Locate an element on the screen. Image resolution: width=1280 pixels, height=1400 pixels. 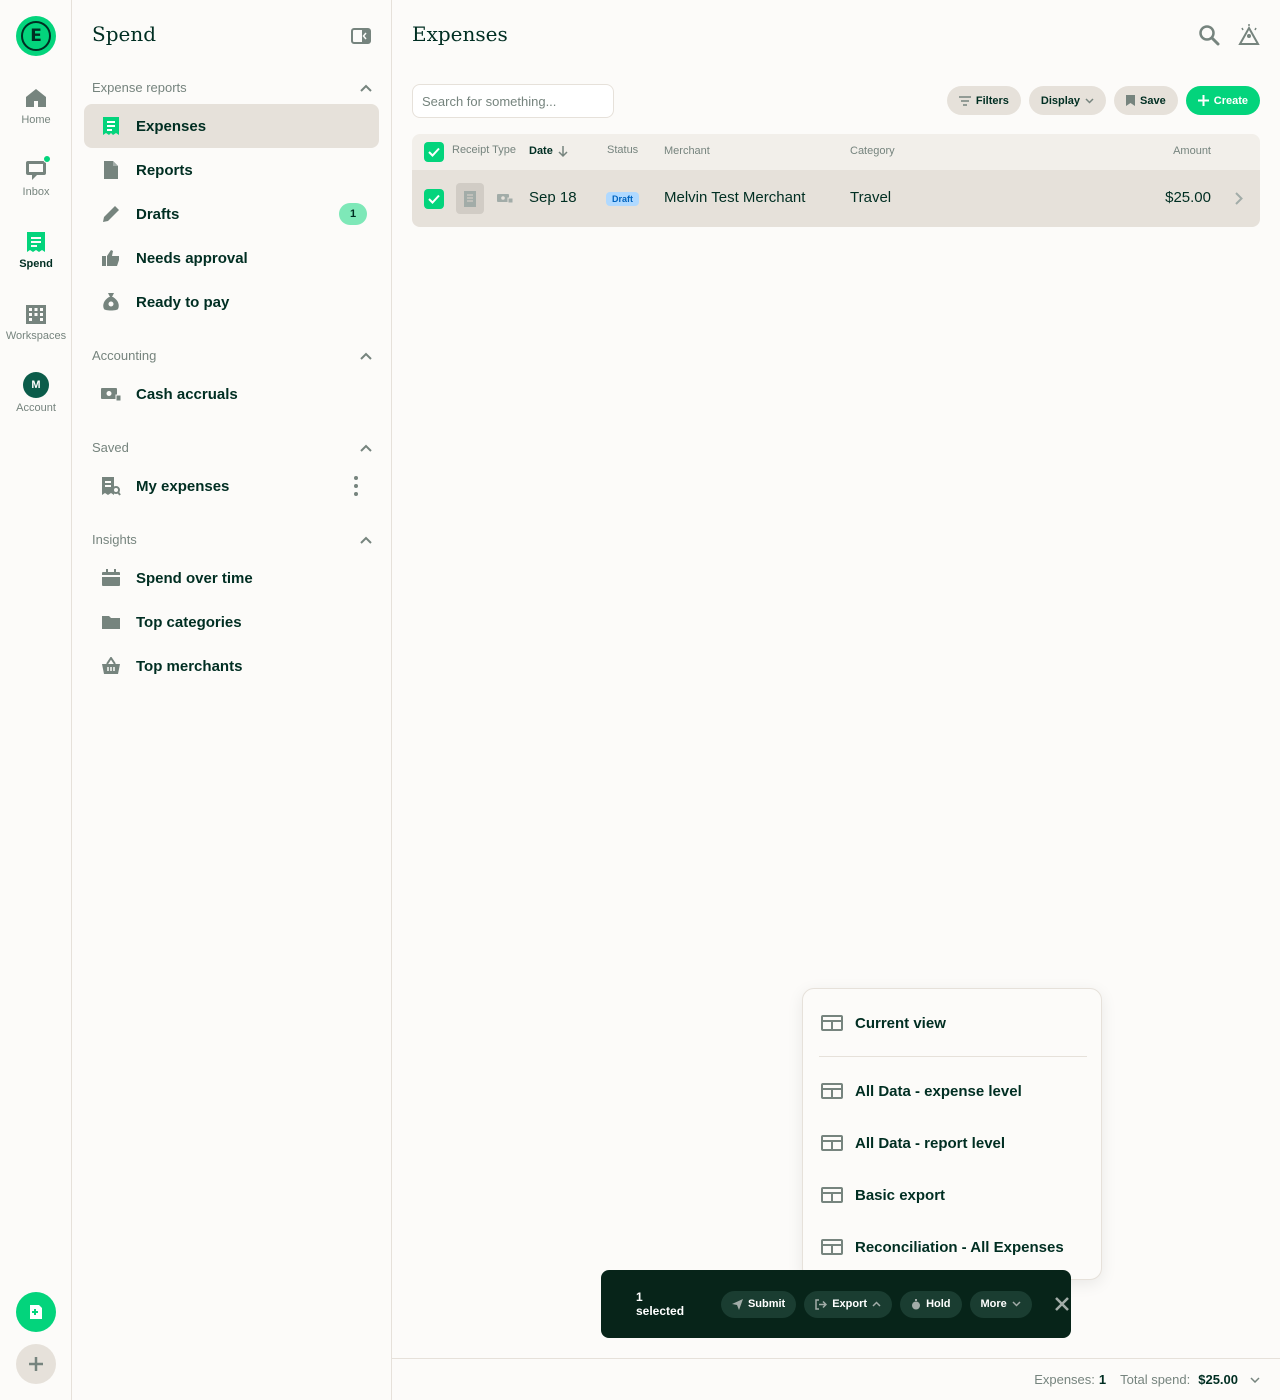
header-merchant: Merchant is located at coordinates (687, 151).